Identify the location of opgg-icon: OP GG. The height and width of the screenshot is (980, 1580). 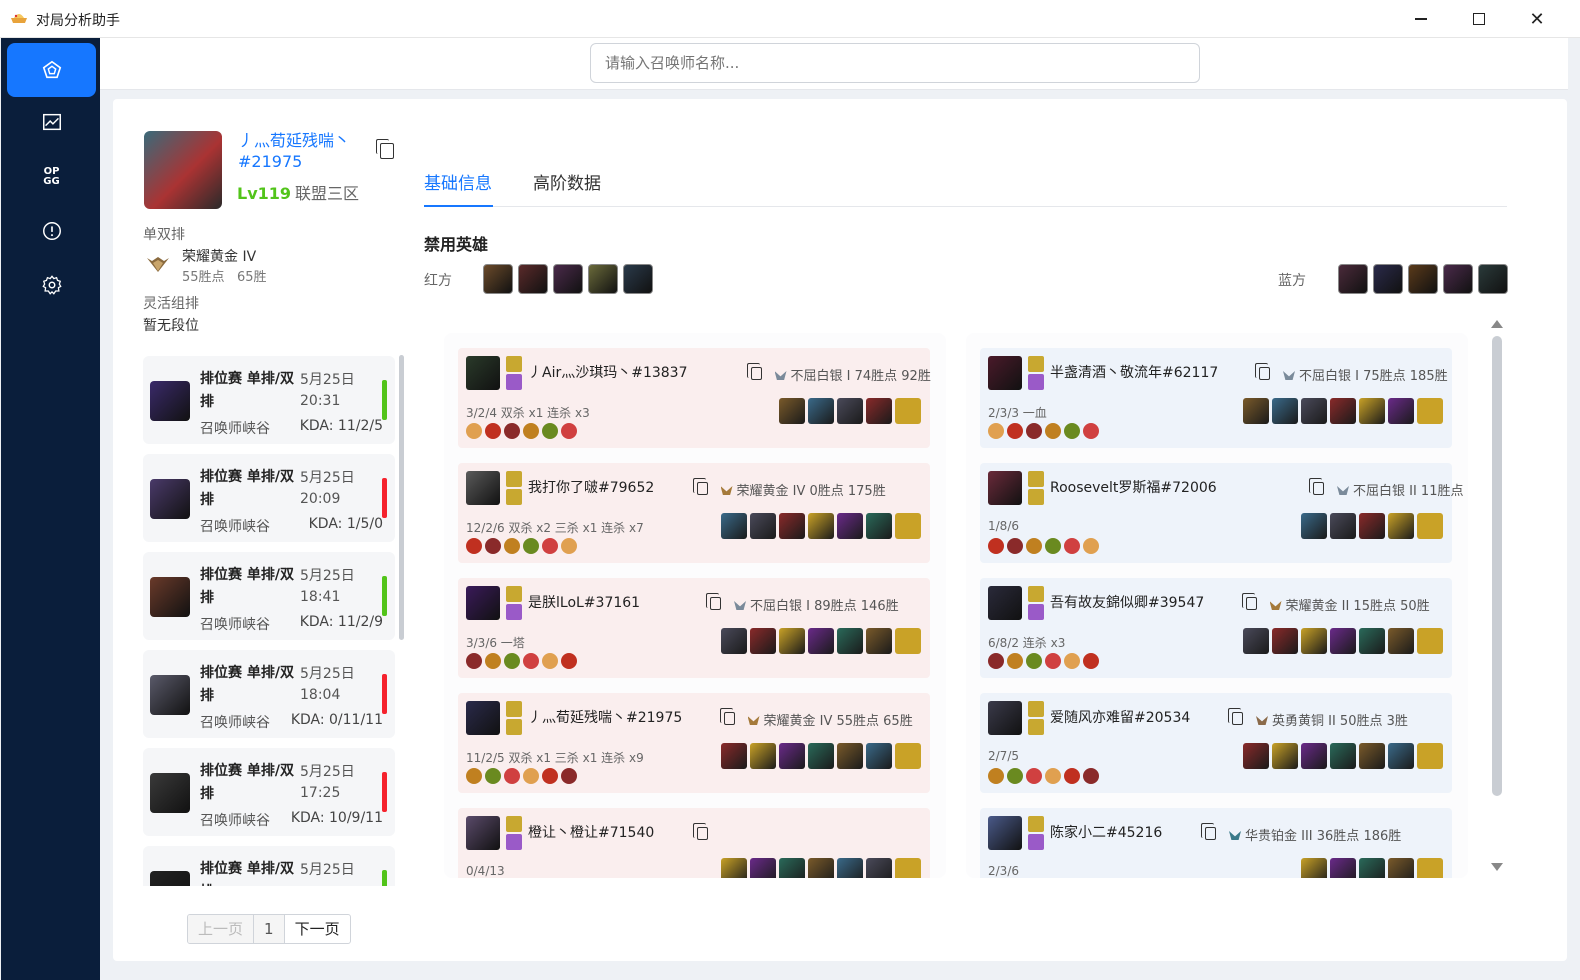
(51, 176).